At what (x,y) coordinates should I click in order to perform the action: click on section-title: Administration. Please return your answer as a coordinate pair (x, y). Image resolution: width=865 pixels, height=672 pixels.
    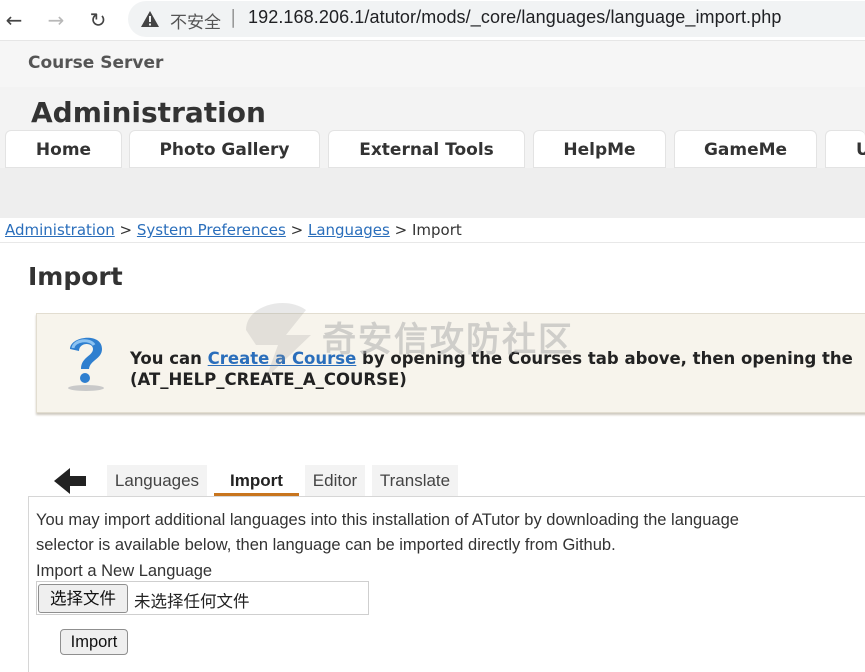
    Looking at the image, I should click on (148, 112).